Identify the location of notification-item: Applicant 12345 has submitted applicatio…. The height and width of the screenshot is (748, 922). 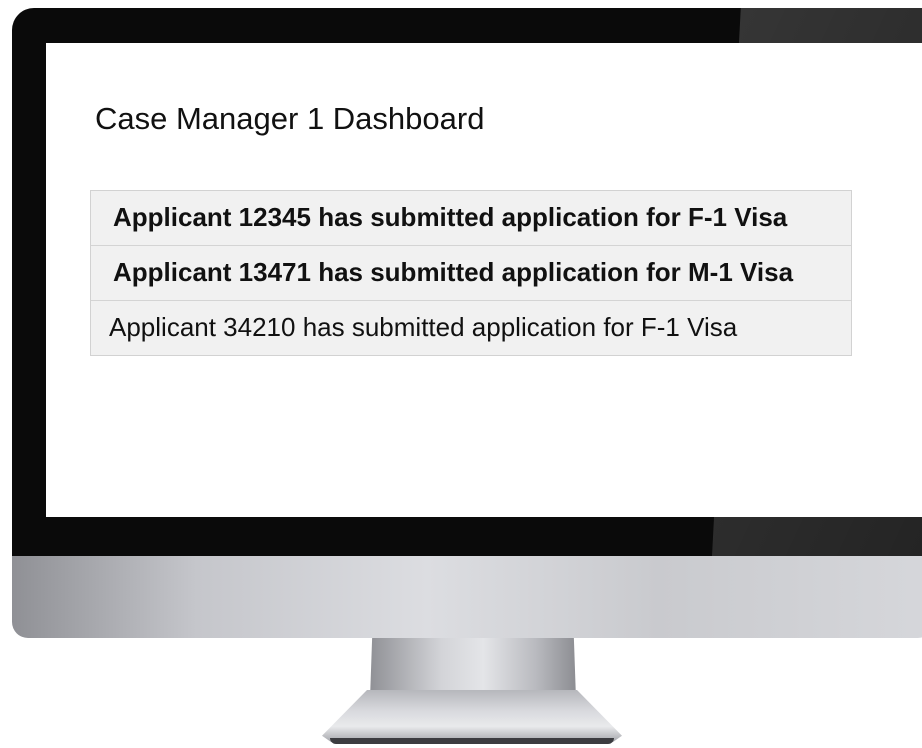
(471, 218).